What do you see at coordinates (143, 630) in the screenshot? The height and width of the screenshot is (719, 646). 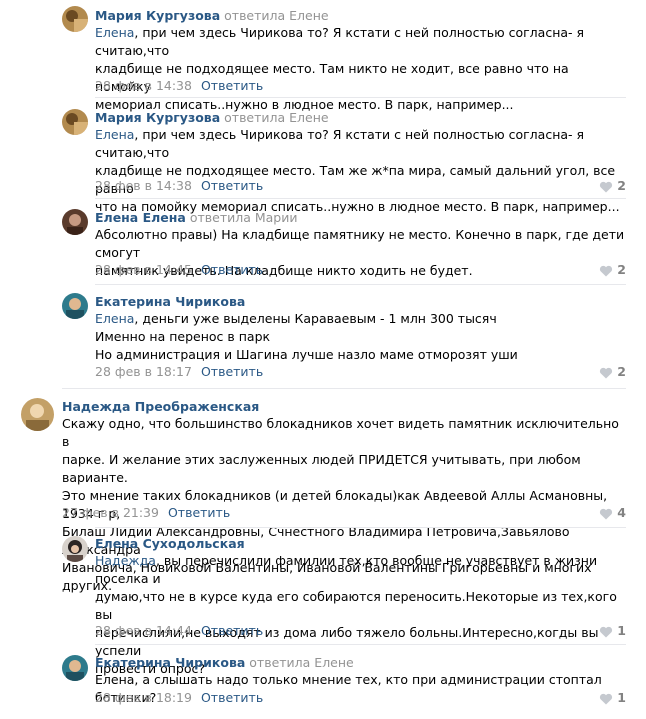 I see `comment-date: 28 фев в 14:44` at bounding box center [143, 630].